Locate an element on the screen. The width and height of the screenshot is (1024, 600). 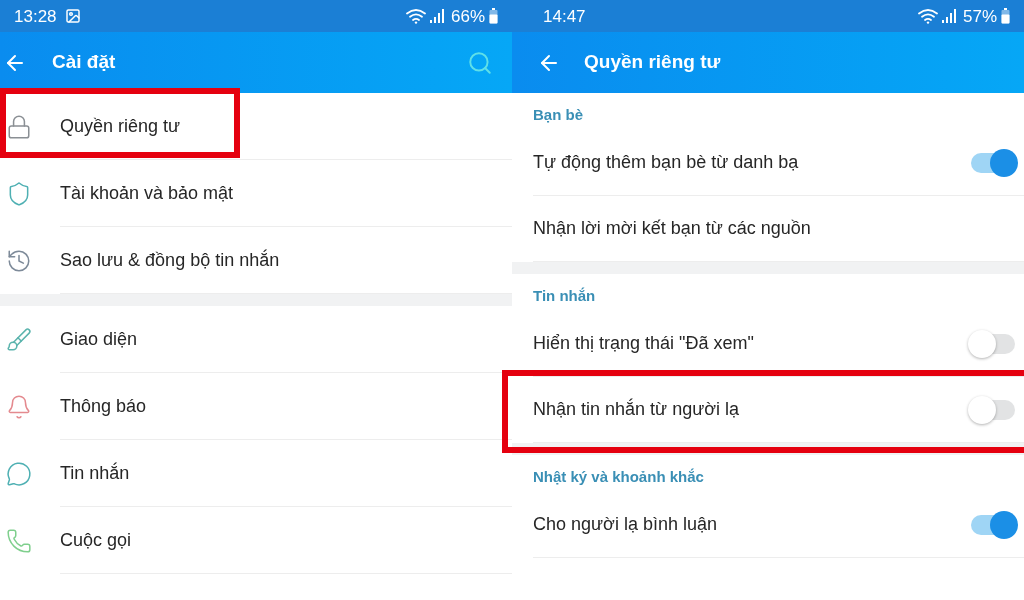
phone-icon is located at coordinates (19, 540).